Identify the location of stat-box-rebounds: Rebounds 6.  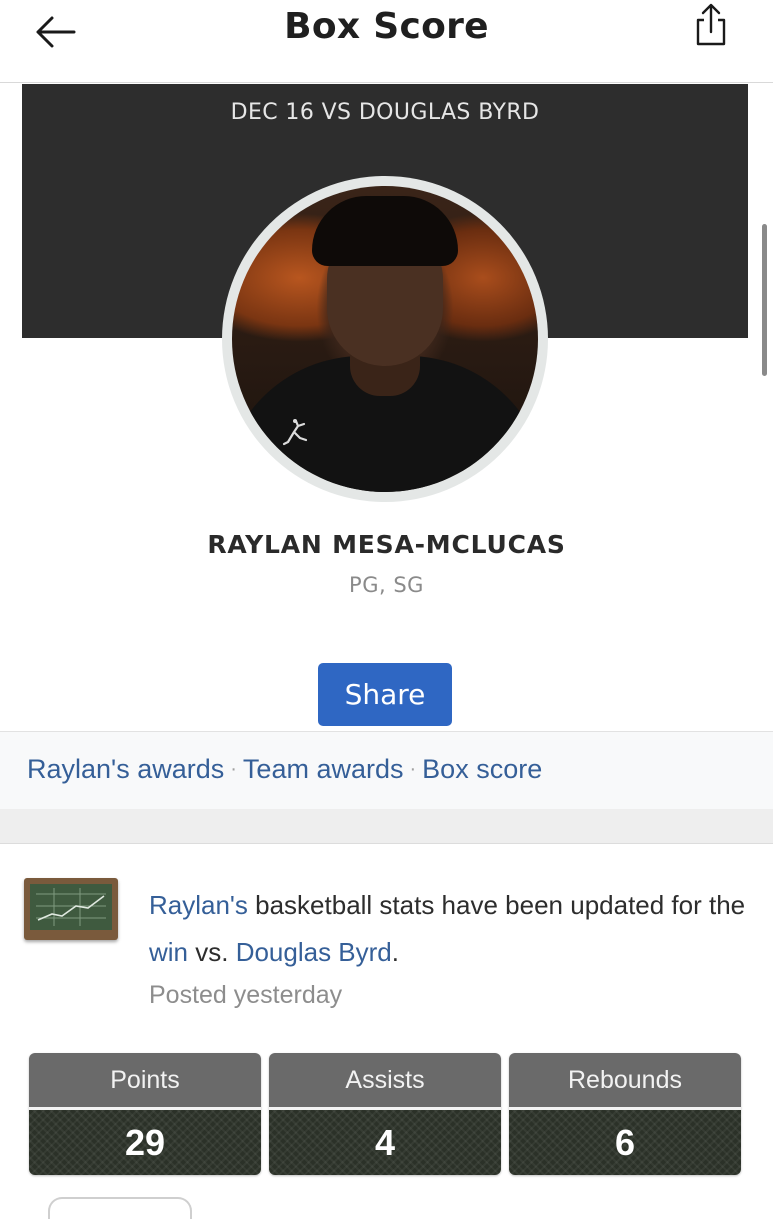
(625, 1114).